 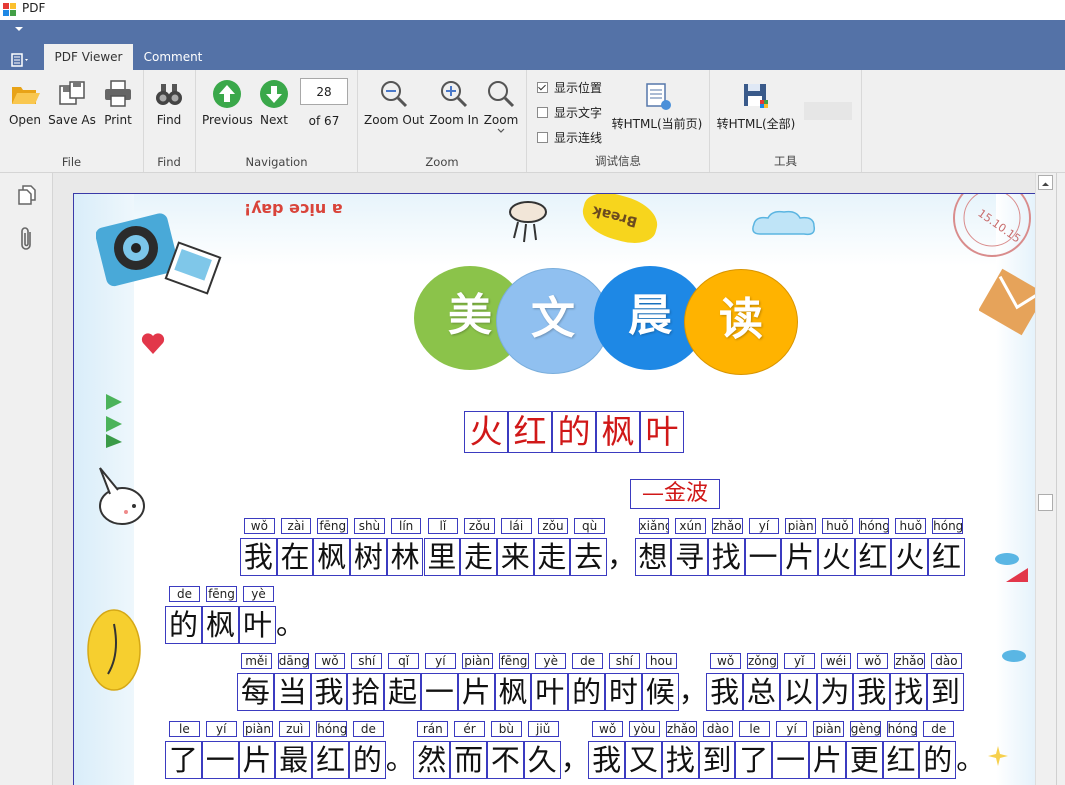 I want to click on application-menu-icon, so click(x=21, y=60).